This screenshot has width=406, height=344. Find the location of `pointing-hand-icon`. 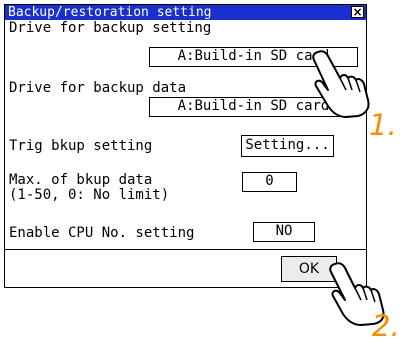

pointing-hand-icon is located at coordinates (341, 84).